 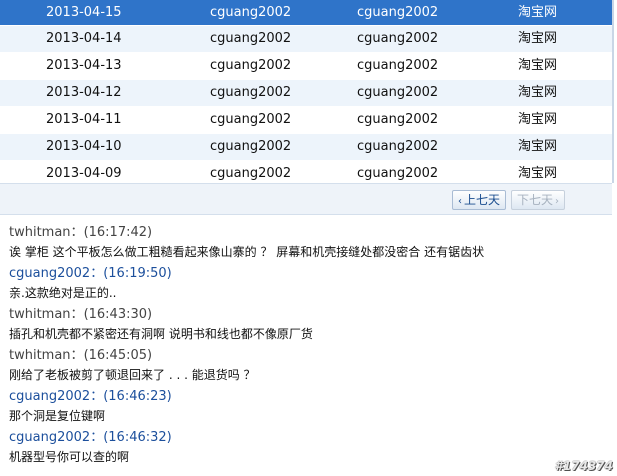 I want to click on date-cell: 2013-04-13, so click(x=84, y=65).